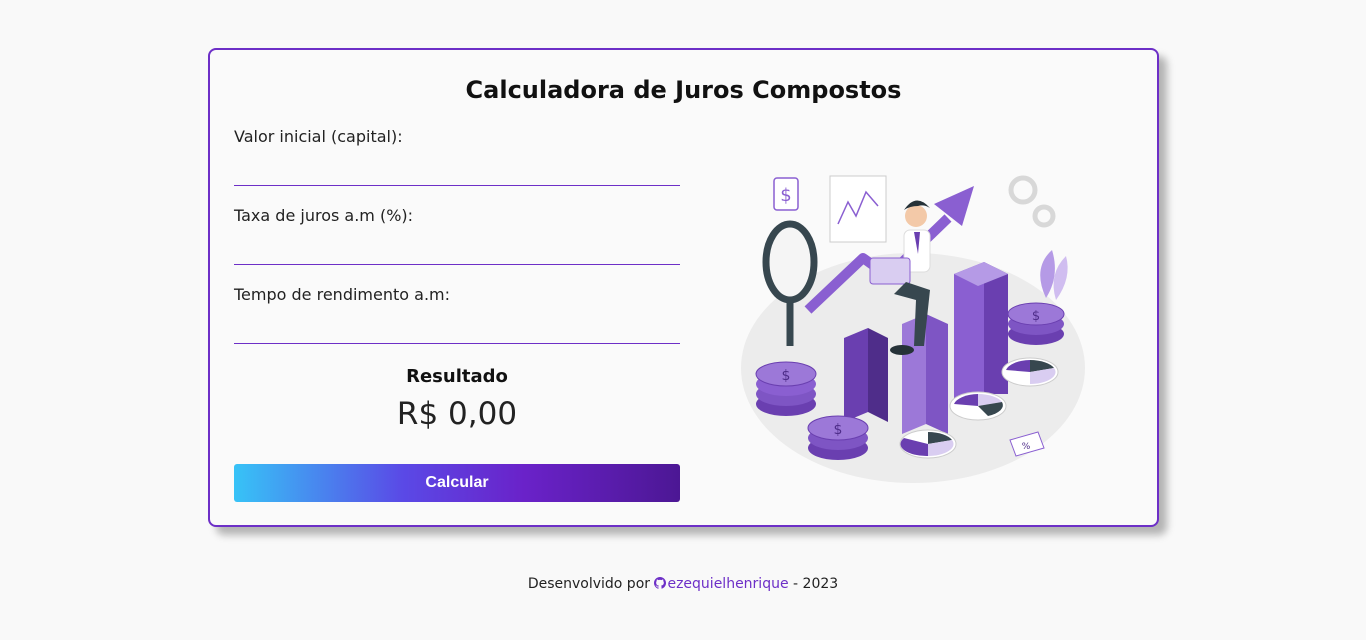 The height and width of the screenshot is (640, 1366). I want to click on period-field: Tempo de rendimento a.m:, so click(457, 314).